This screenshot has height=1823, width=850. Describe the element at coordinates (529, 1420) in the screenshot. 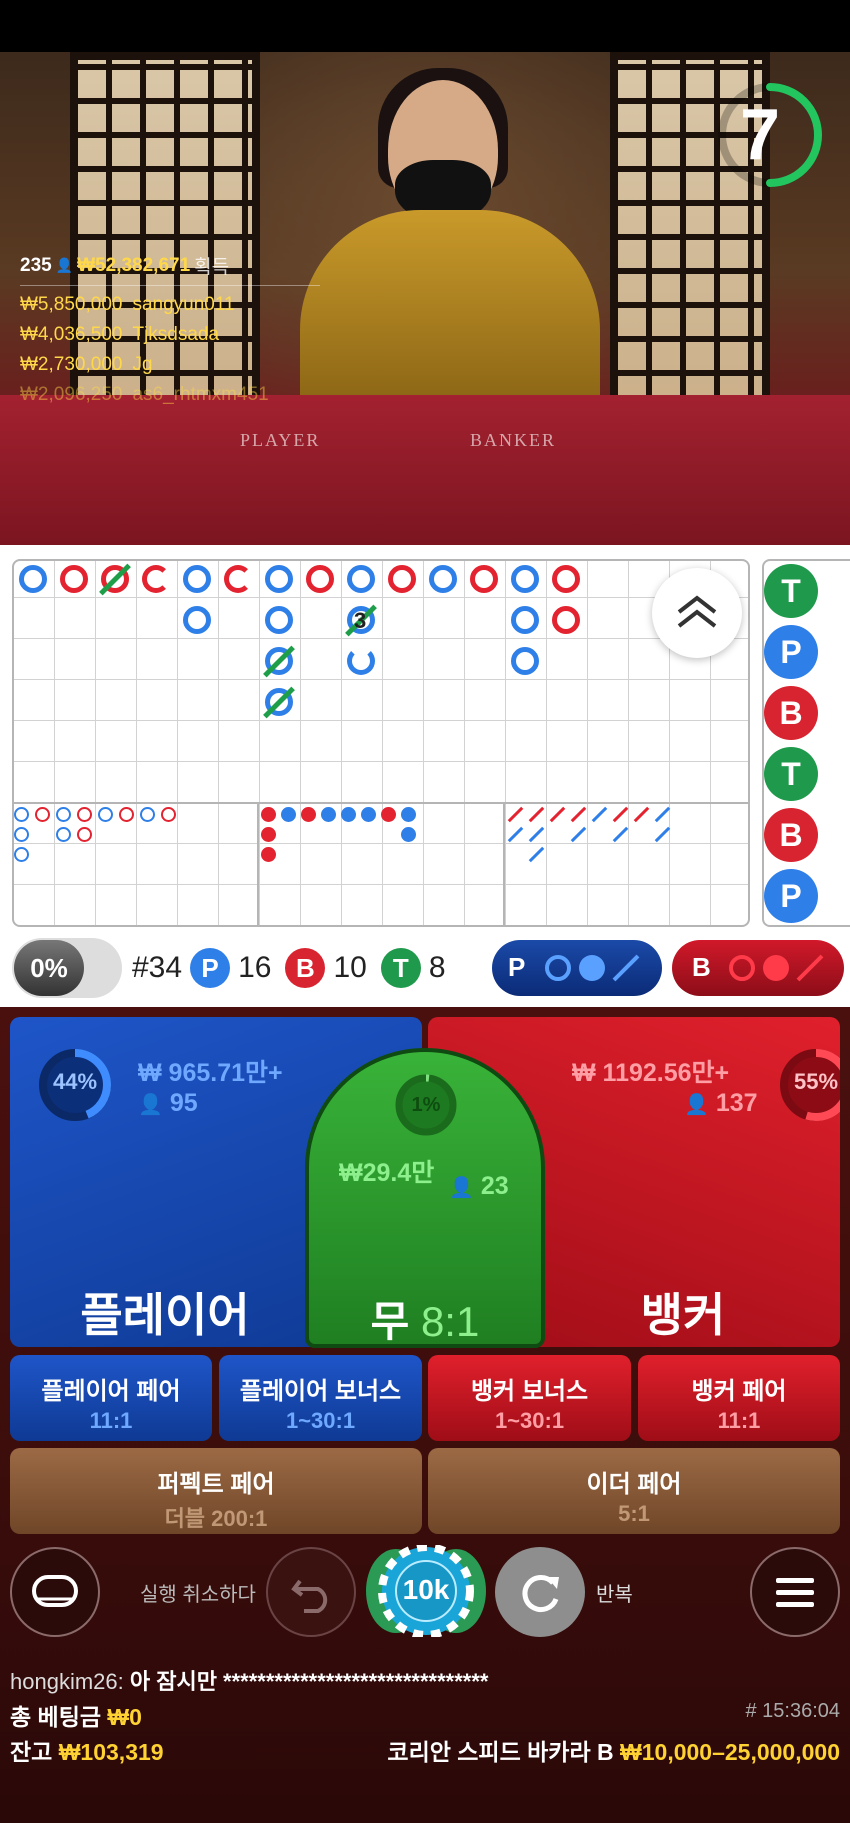

I see `banker-bonus-odds: 1~30:1` at that location.